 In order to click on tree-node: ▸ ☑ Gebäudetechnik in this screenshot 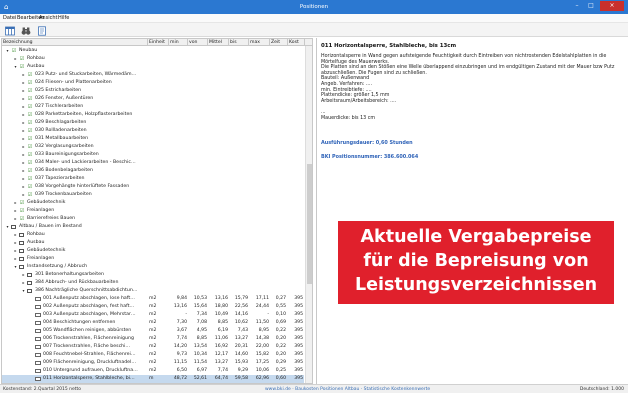, I will do `click(153, 203)`.